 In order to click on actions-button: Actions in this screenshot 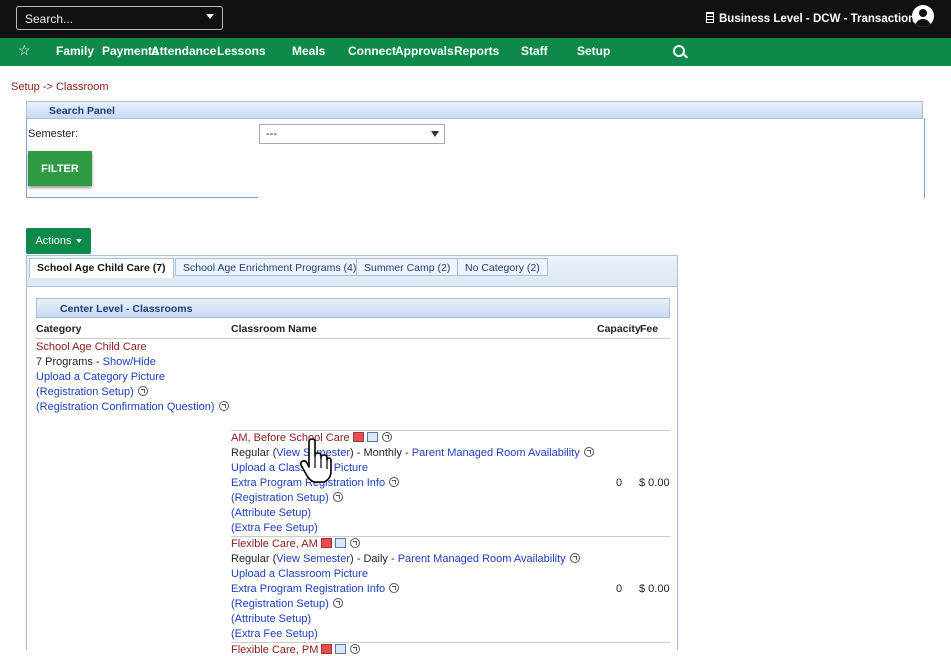, I will do `click(58, 241)`.